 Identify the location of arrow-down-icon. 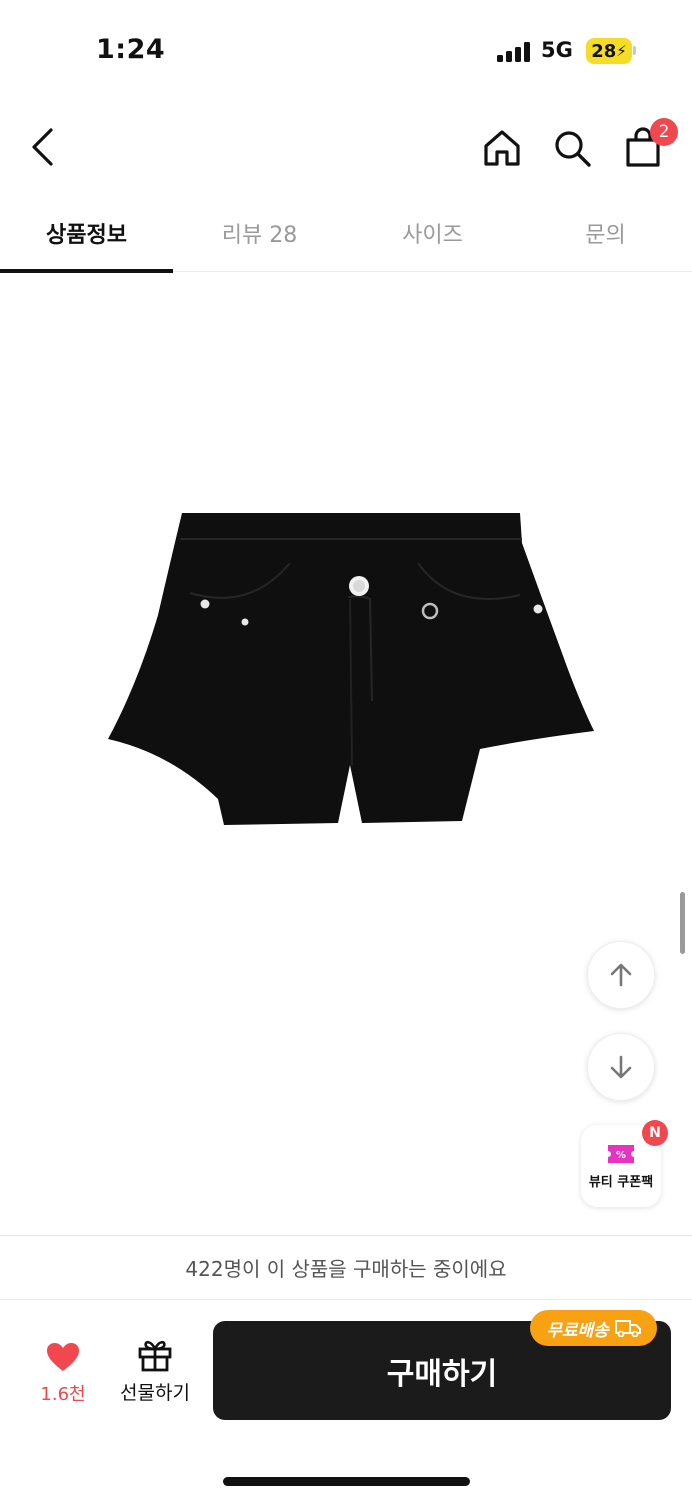
(621, 1067).